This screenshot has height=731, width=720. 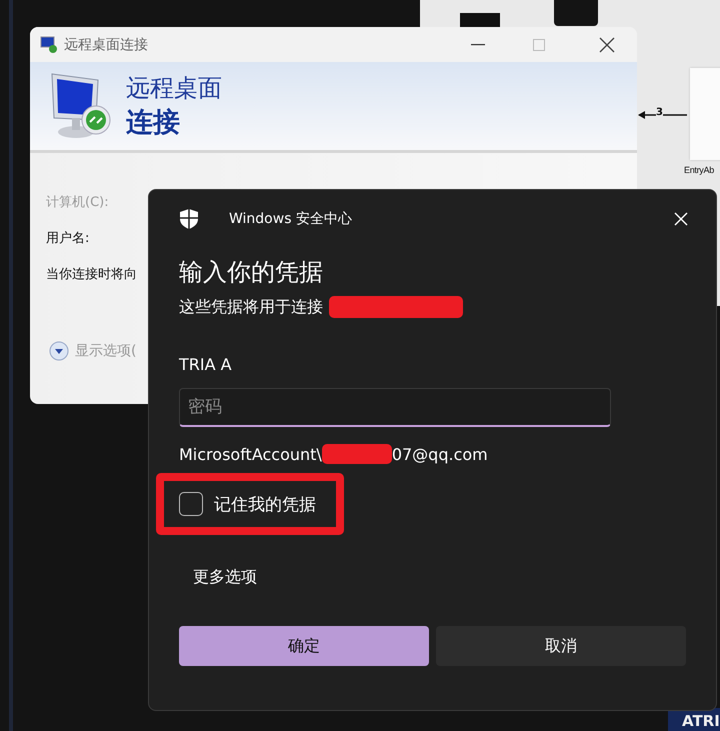 I want to click on info-text: 当你连接时将向, so click(x=91, y=274).